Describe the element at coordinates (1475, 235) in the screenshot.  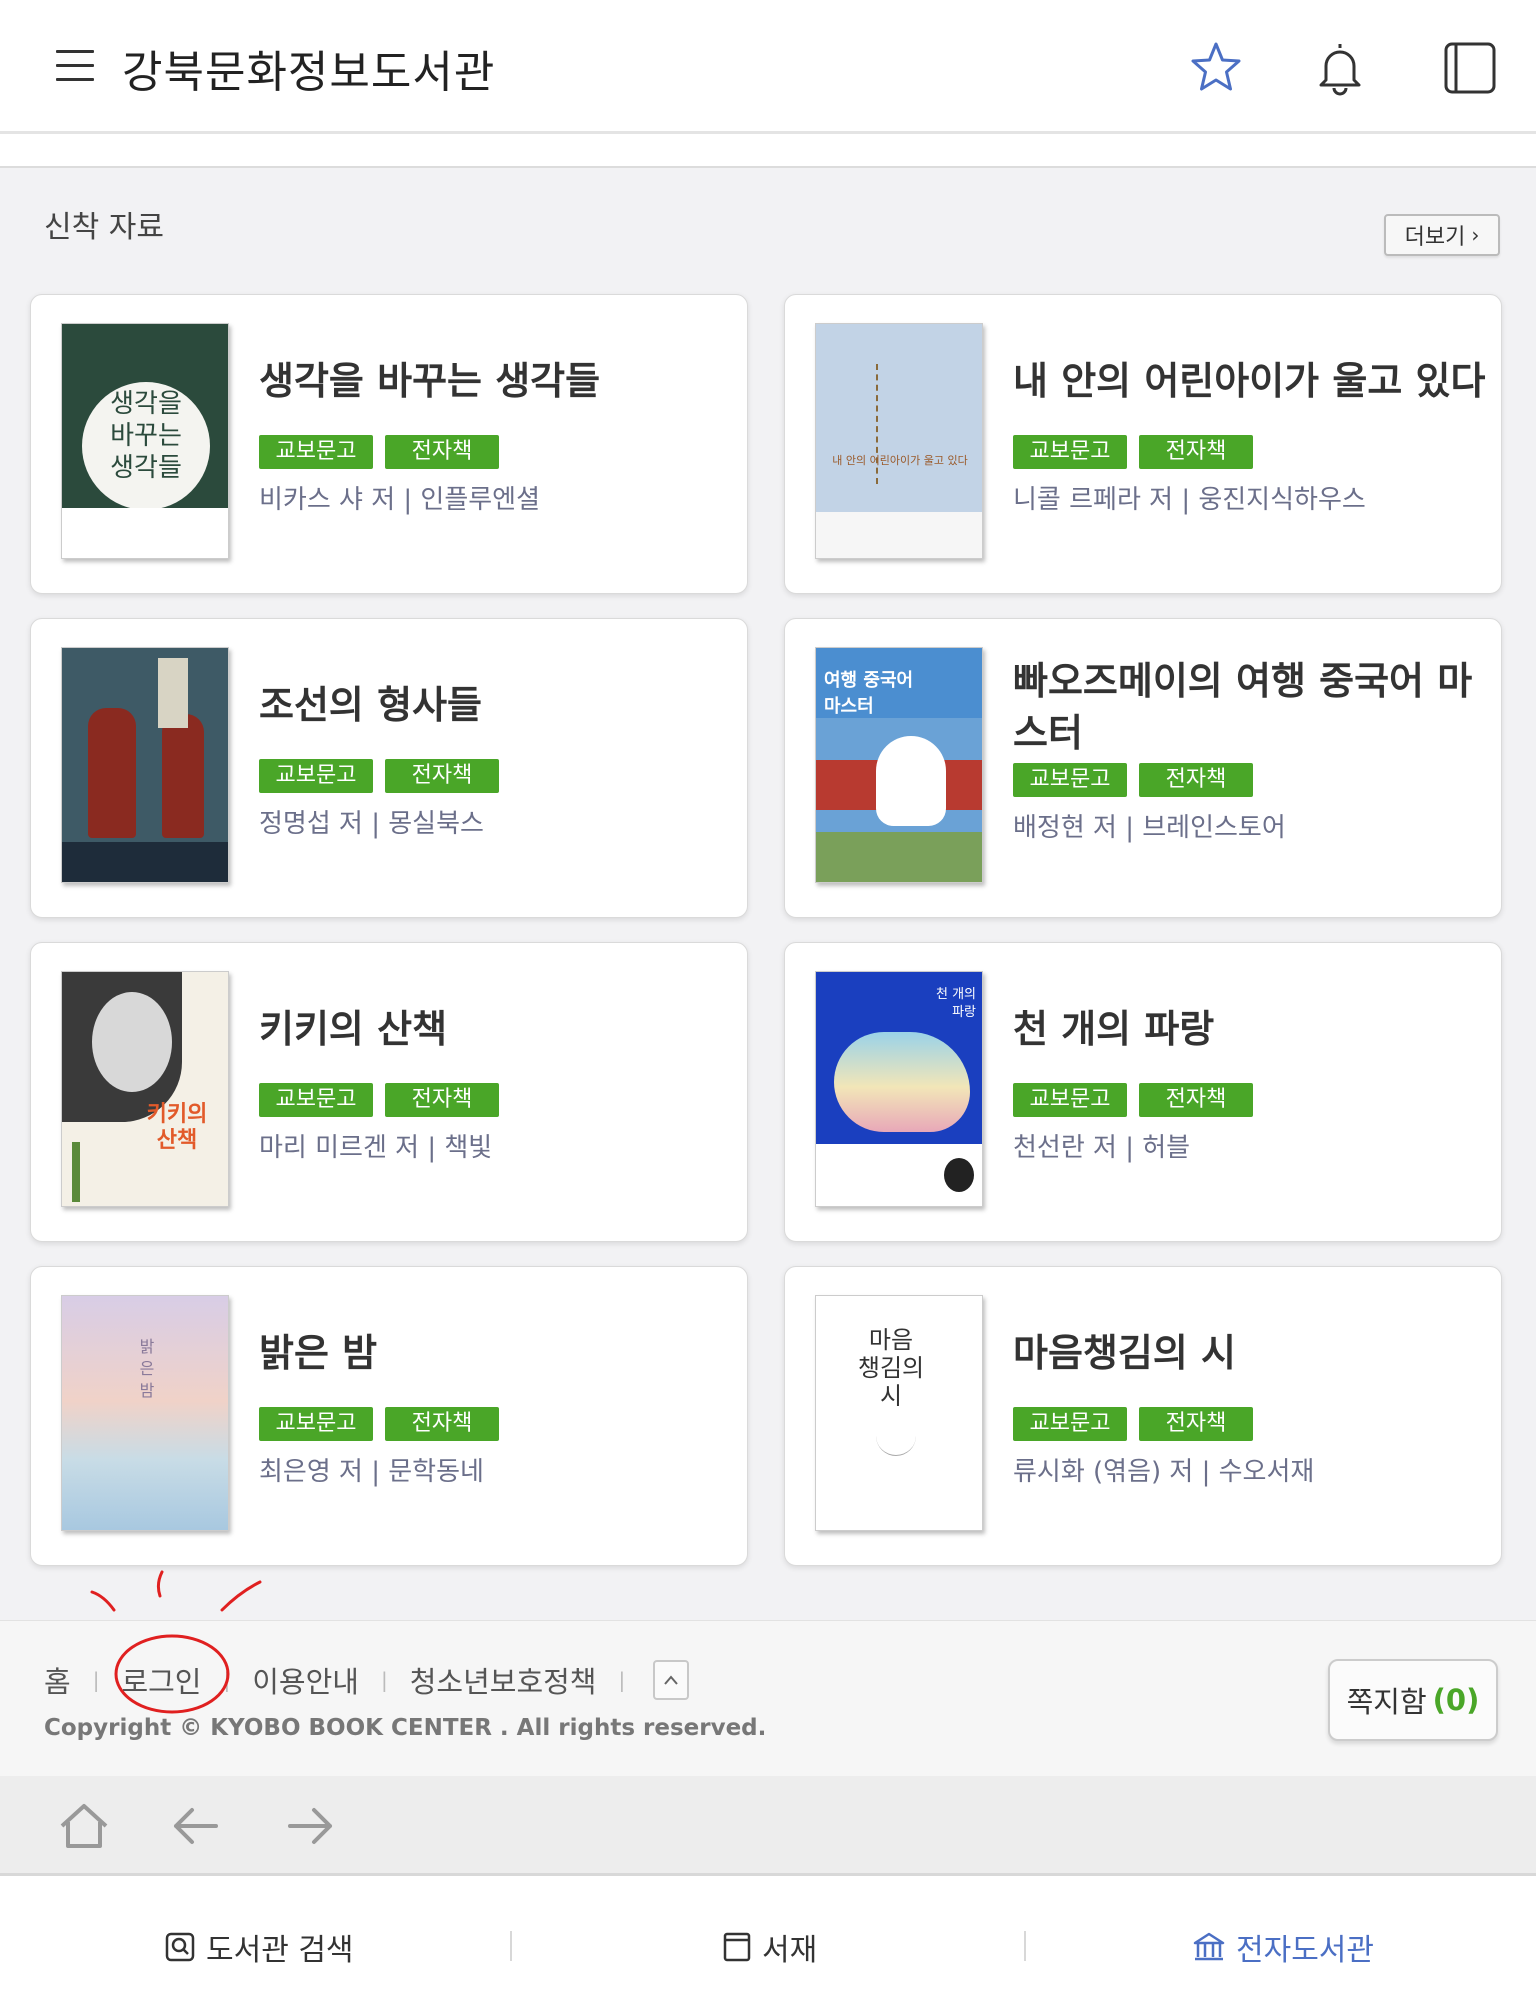
I see `chevron-right-icon: ›` at that location.